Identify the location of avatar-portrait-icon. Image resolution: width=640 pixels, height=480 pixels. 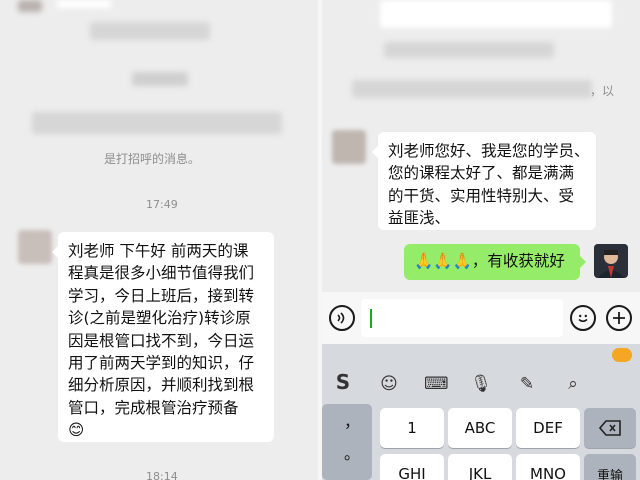
(611, 261).